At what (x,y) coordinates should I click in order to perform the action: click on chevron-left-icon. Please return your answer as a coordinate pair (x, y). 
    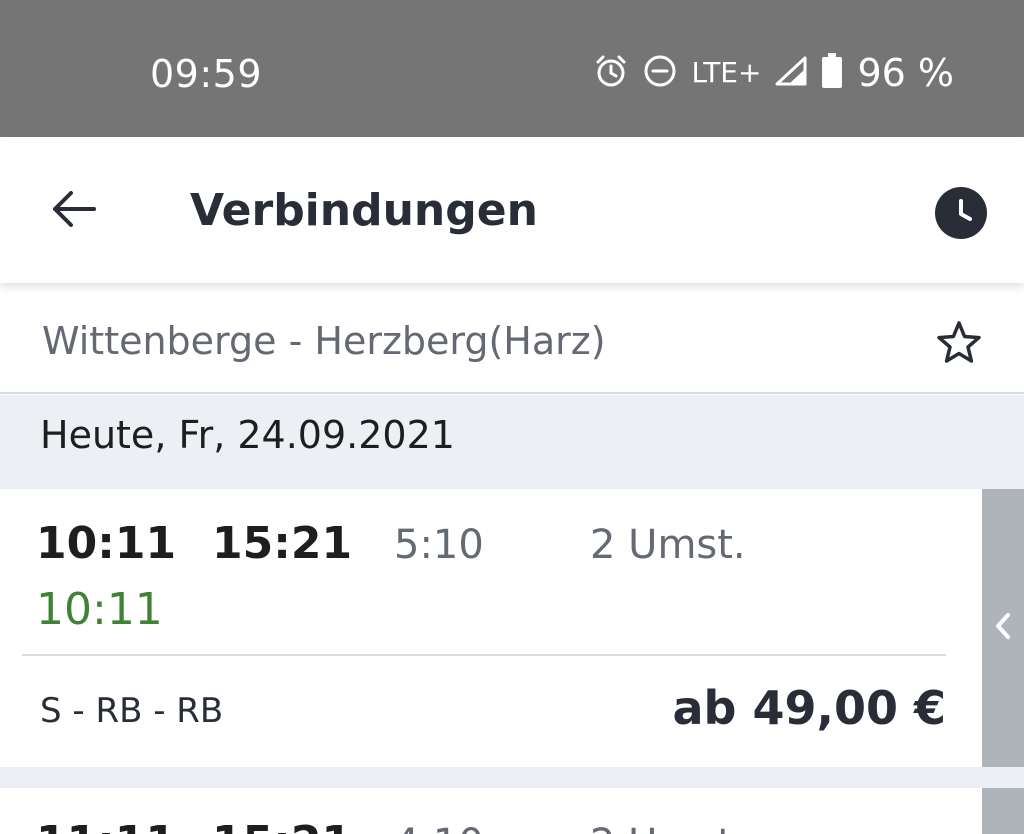
    Looking at the image, I should click on (1003, 628).